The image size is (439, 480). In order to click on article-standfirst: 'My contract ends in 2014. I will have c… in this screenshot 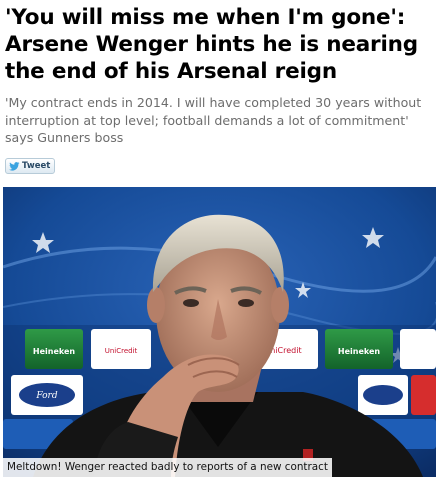, I will do `click(213, 120)`.